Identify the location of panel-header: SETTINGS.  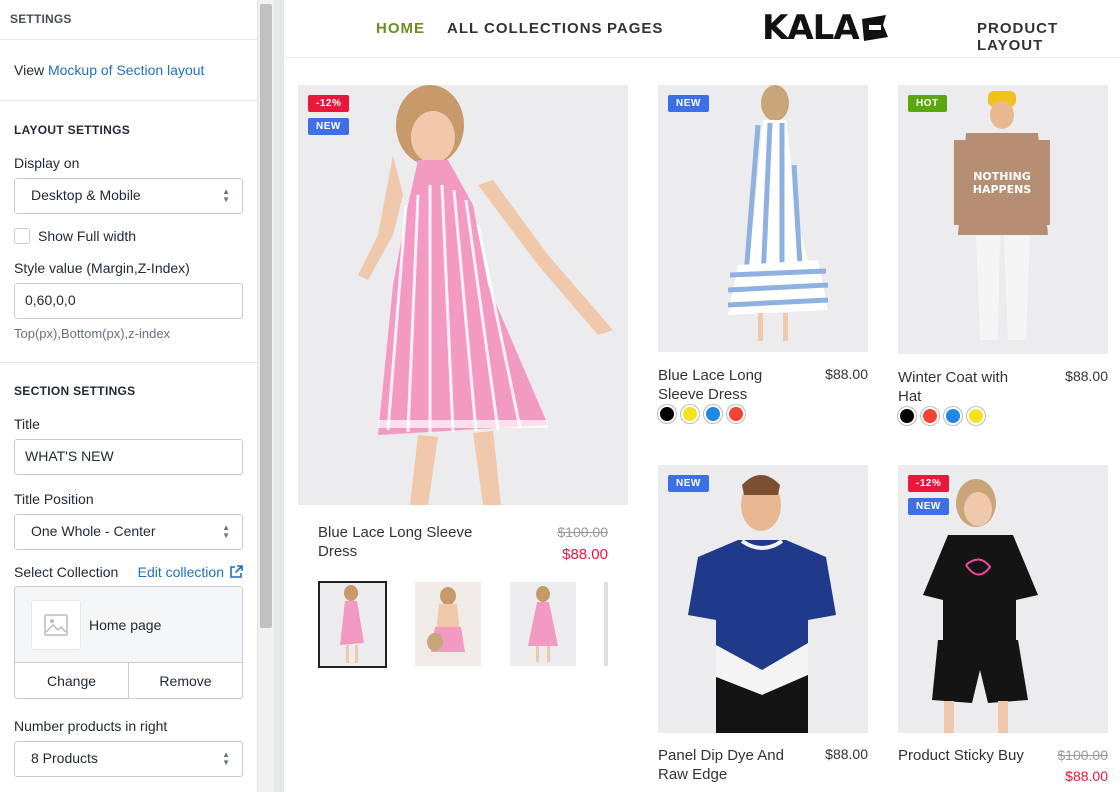
(128, 20).